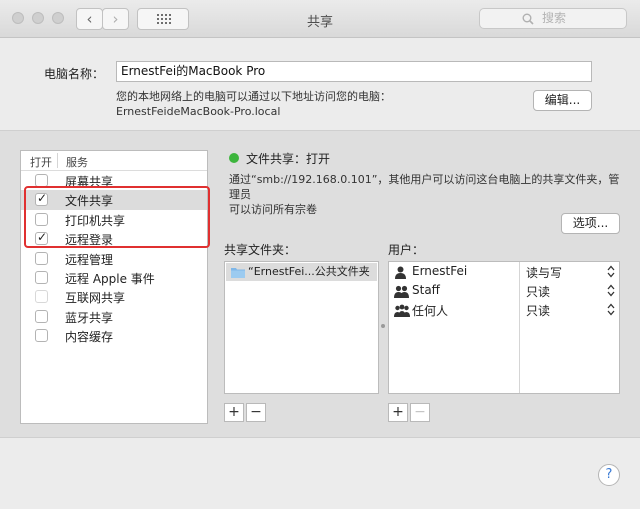 This screenshot has height=509, width=640. I want to click on user-permission: 读与写, so click(544, 272).